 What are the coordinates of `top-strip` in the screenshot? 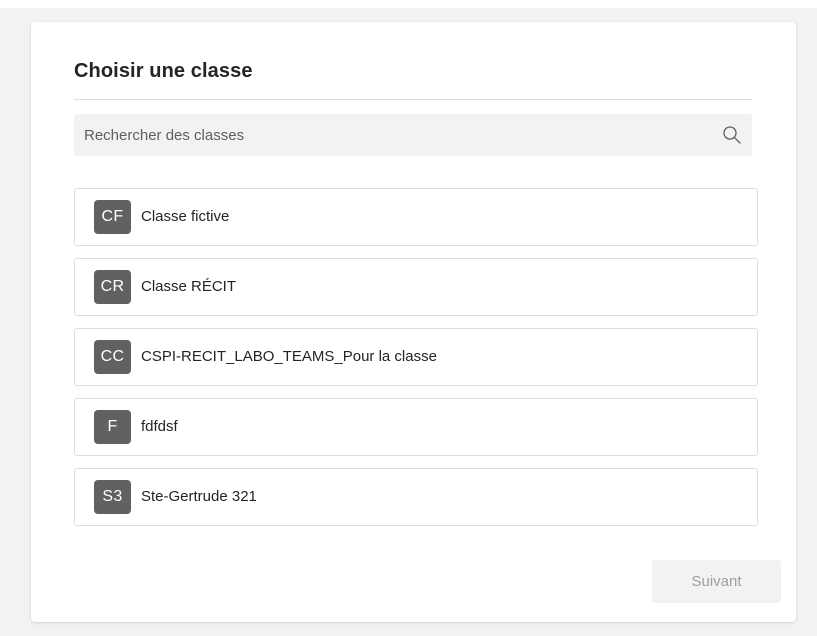 It's located at (408, 4).